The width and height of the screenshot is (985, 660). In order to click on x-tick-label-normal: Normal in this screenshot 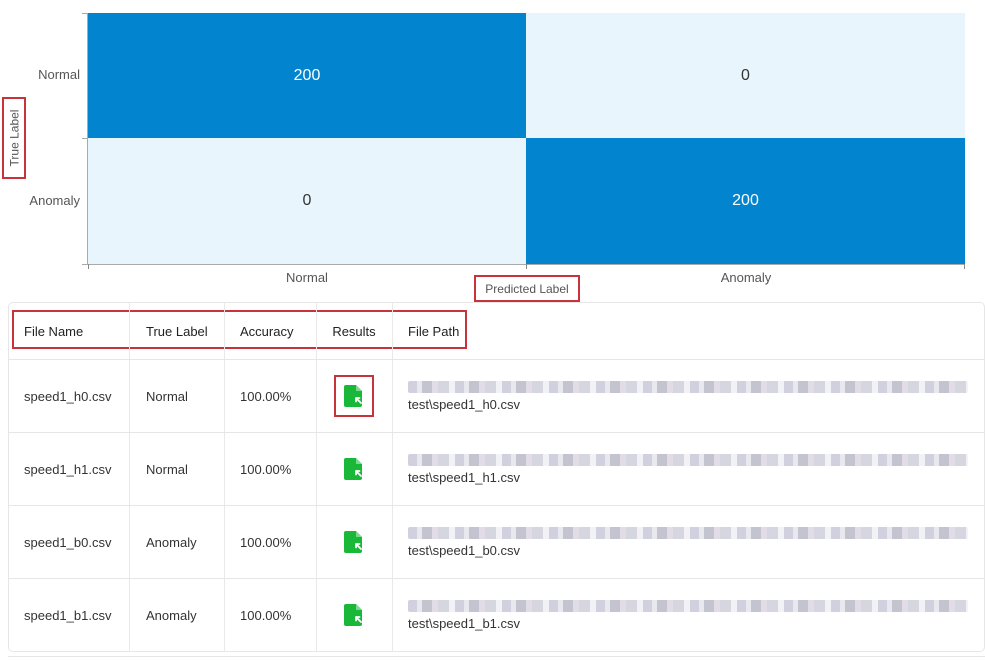, I will do `click(307, 277)`.